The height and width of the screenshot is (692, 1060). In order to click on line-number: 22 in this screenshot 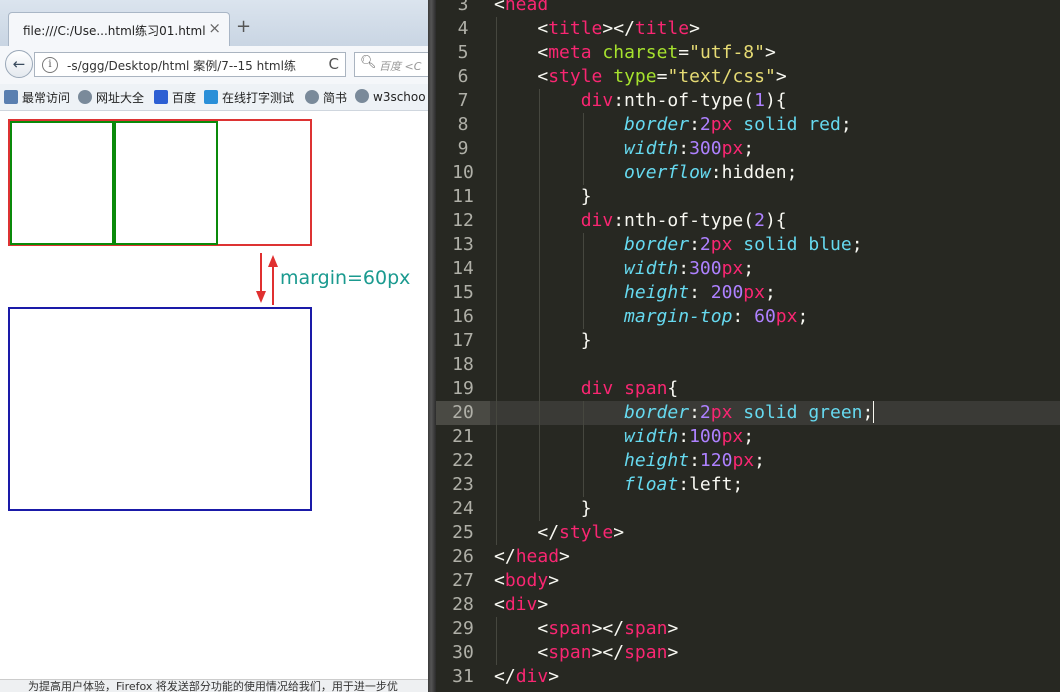, I will do `click(463, 460)`.